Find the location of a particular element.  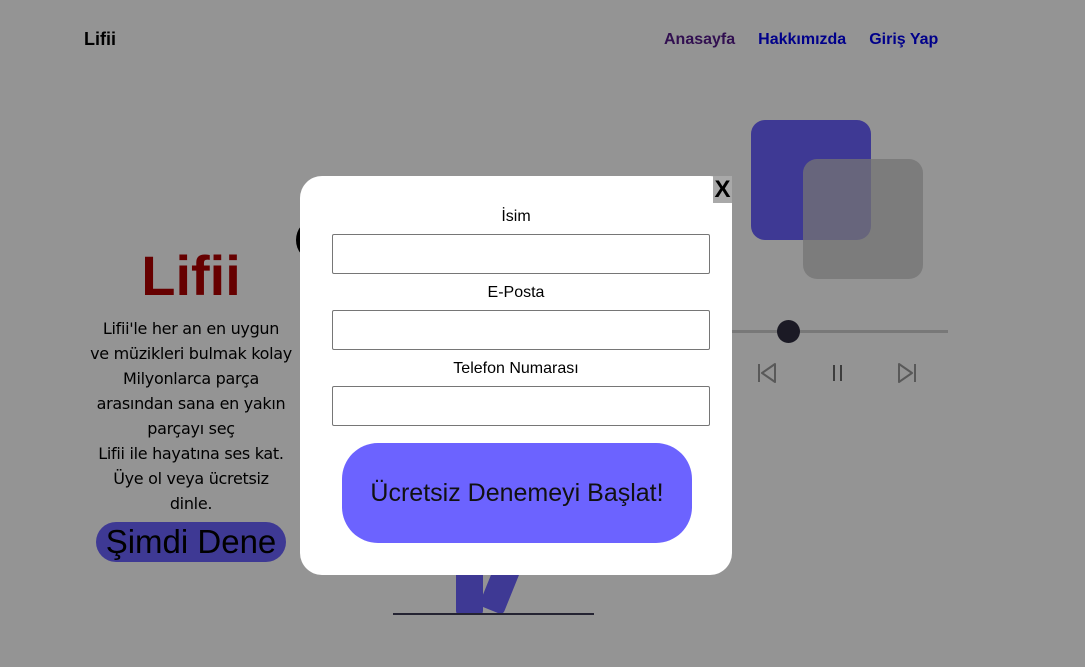

email-input is located at coordinates (521, 330).